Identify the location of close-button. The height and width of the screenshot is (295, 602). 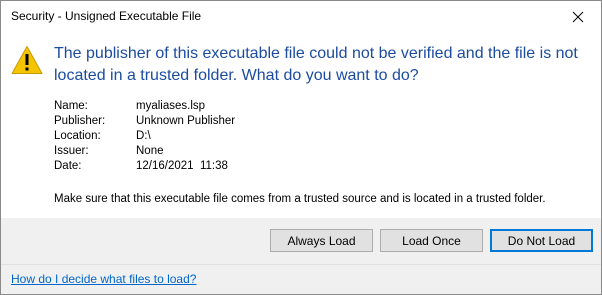
(578, 16).